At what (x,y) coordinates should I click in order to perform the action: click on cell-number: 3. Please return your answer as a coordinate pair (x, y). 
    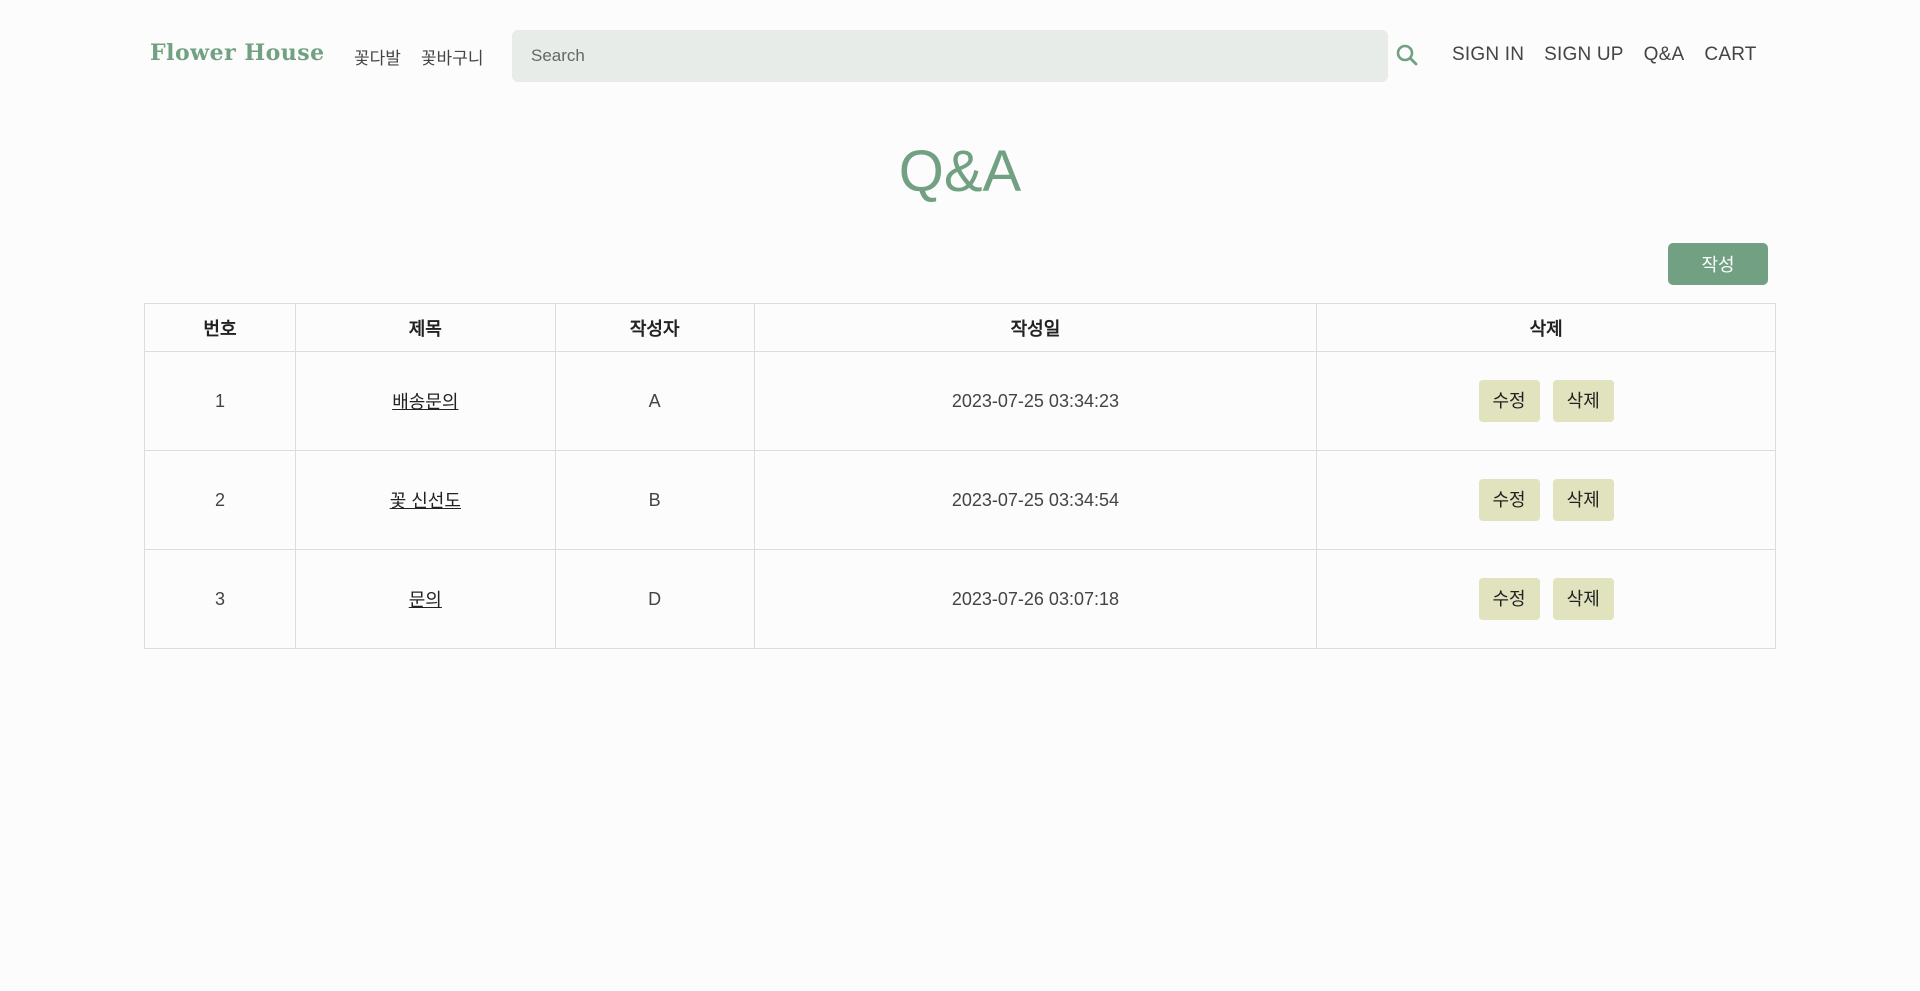
    Looking at the image, I should click on (220, 599).